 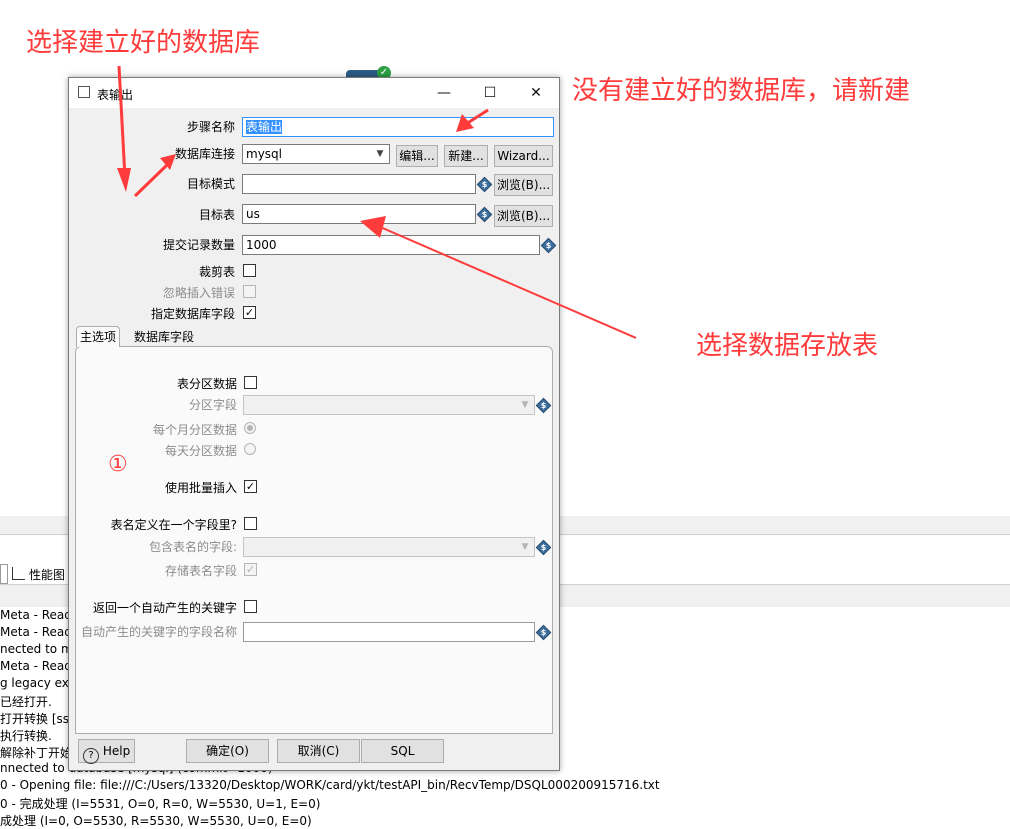 What do you see at coordinates (122, 122) in the screenshot?
I see `arrow-down-icon` at bounding box center [122, 122].